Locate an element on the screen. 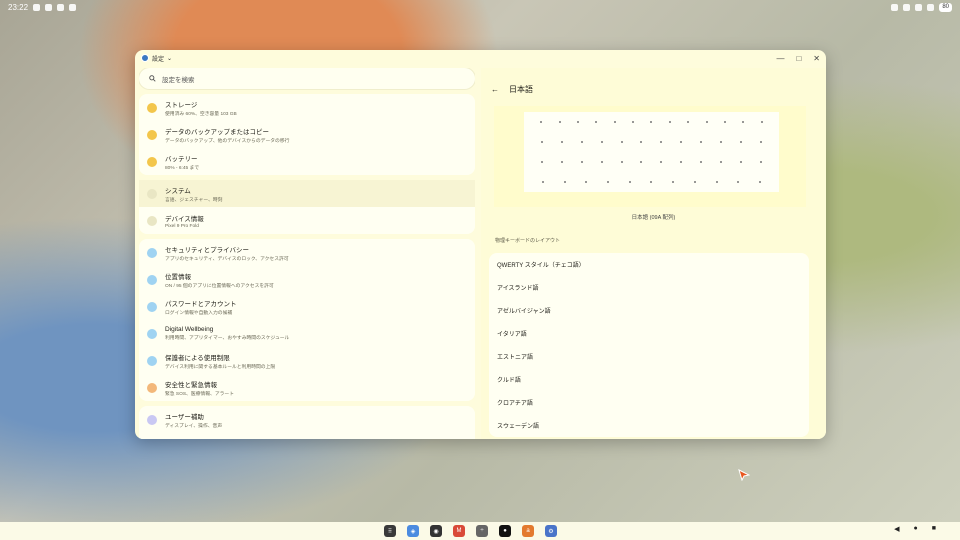 Image resolution: width=960 pixels, height=540 pixels. layout-option: スウェーデン語 is located at coordinates (649, 425).